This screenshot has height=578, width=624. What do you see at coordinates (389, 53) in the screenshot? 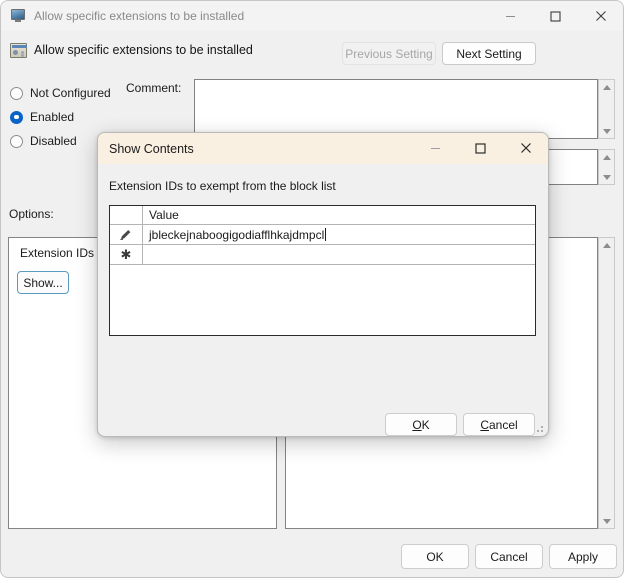
I see `previous-setting-button: Previous Setting` at bounding box center [389, 53].